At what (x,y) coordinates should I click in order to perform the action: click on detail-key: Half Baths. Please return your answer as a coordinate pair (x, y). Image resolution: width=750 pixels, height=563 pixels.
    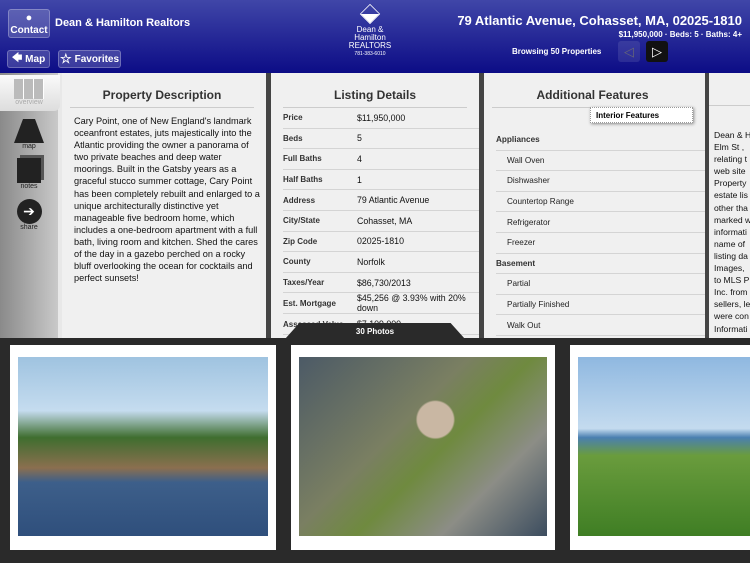
    Looking at the image, I should click on (303, 180).